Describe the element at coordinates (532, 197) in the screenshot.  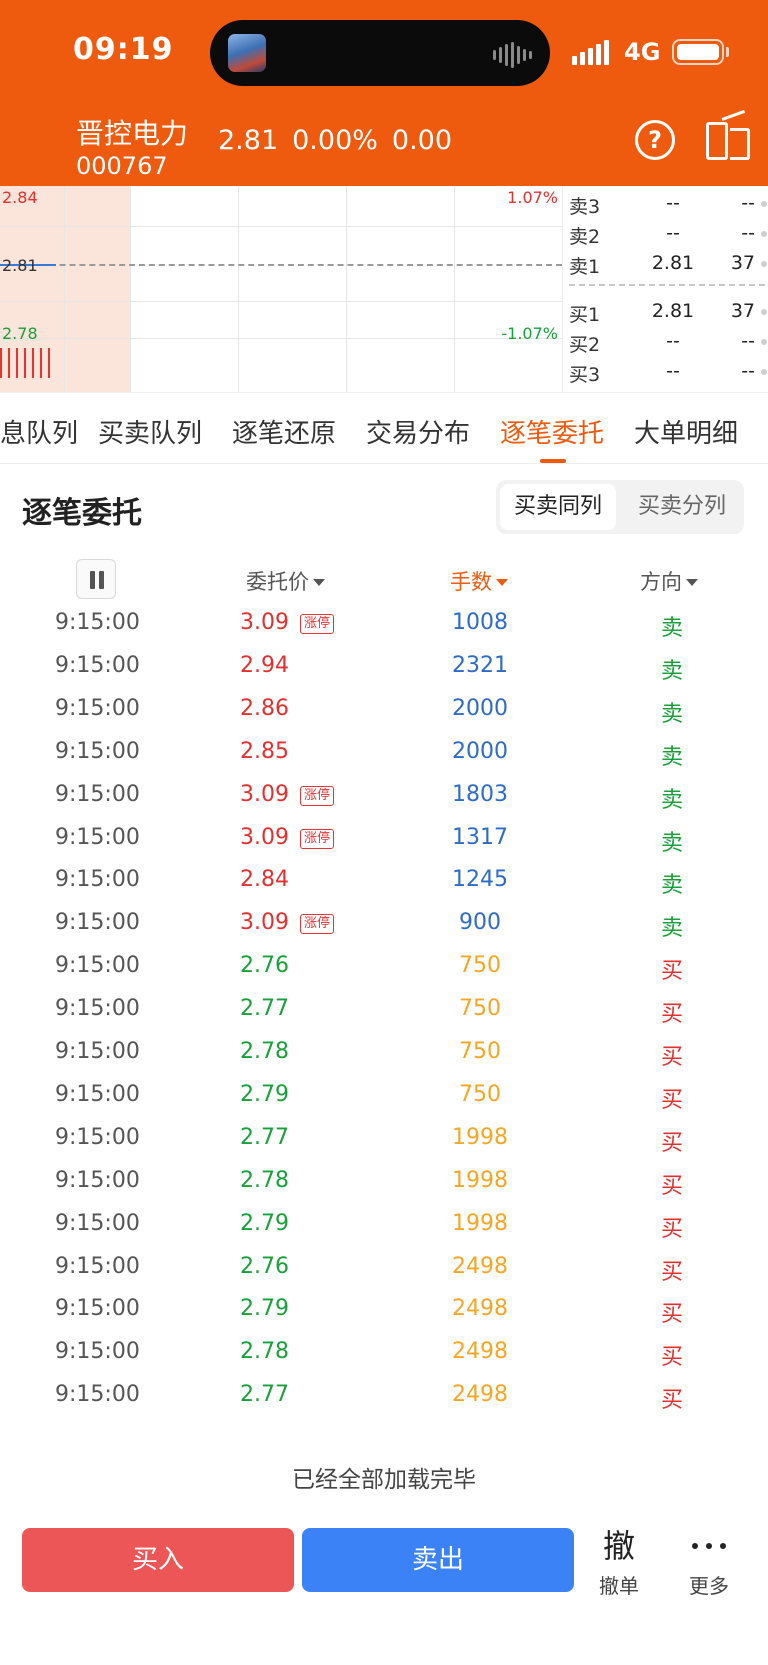
I see `axis-pct-up: 1.07%` at that location.